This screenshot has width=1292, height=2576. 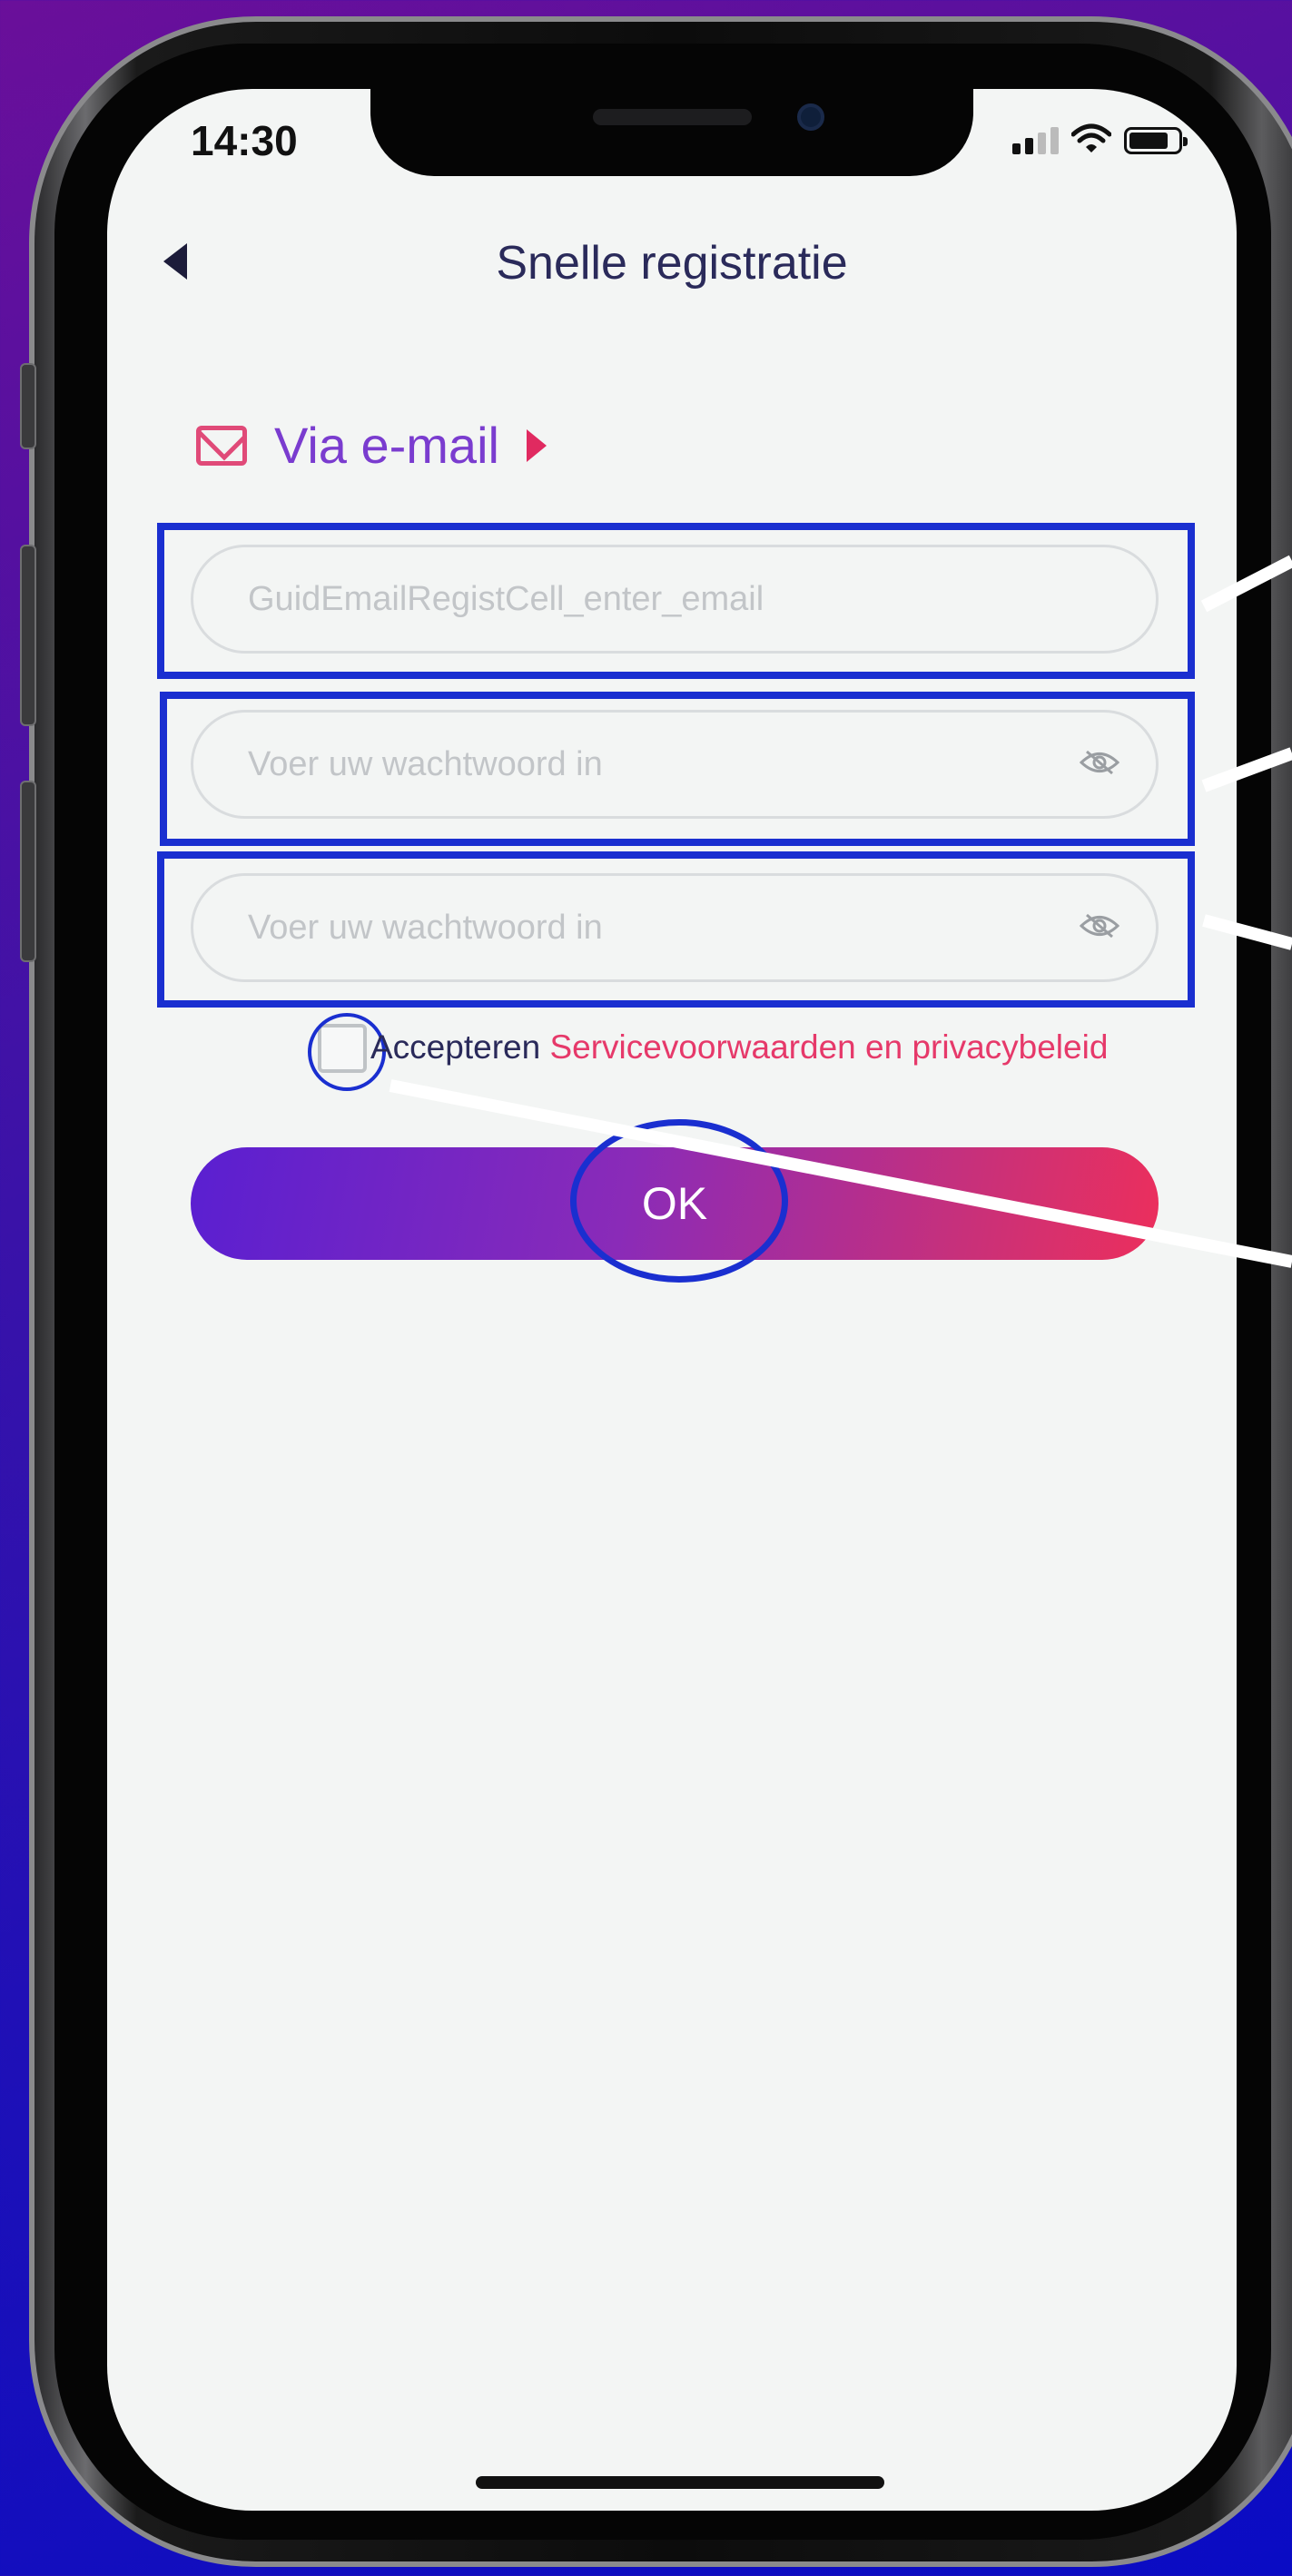 I want to click on pointer-line-confirm, so click(x=1247, y=932).